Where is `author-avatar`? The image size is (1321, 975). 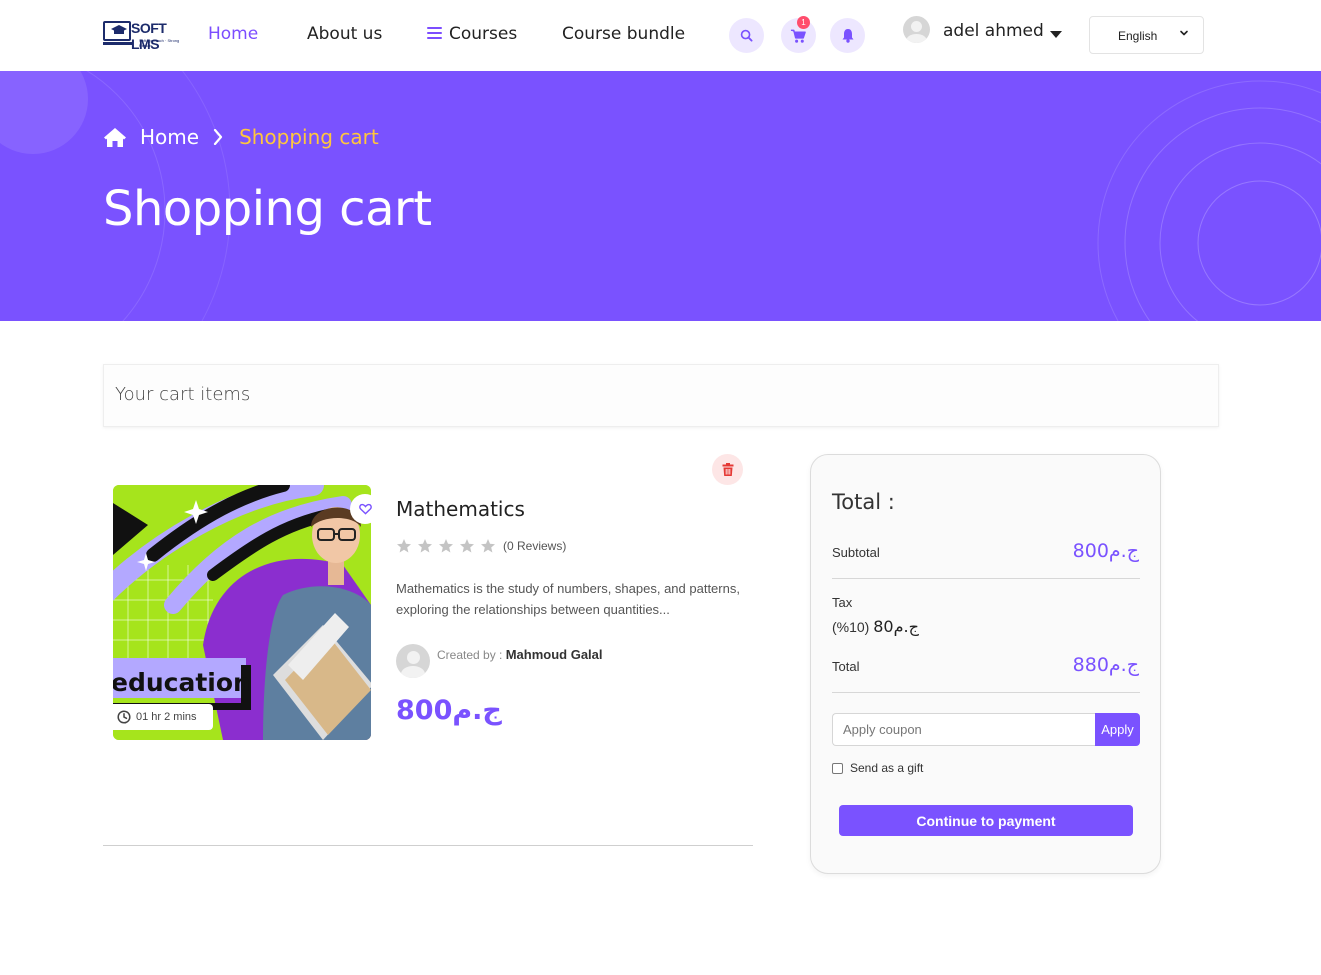
author-avatar is located at coordinates (413, 661).